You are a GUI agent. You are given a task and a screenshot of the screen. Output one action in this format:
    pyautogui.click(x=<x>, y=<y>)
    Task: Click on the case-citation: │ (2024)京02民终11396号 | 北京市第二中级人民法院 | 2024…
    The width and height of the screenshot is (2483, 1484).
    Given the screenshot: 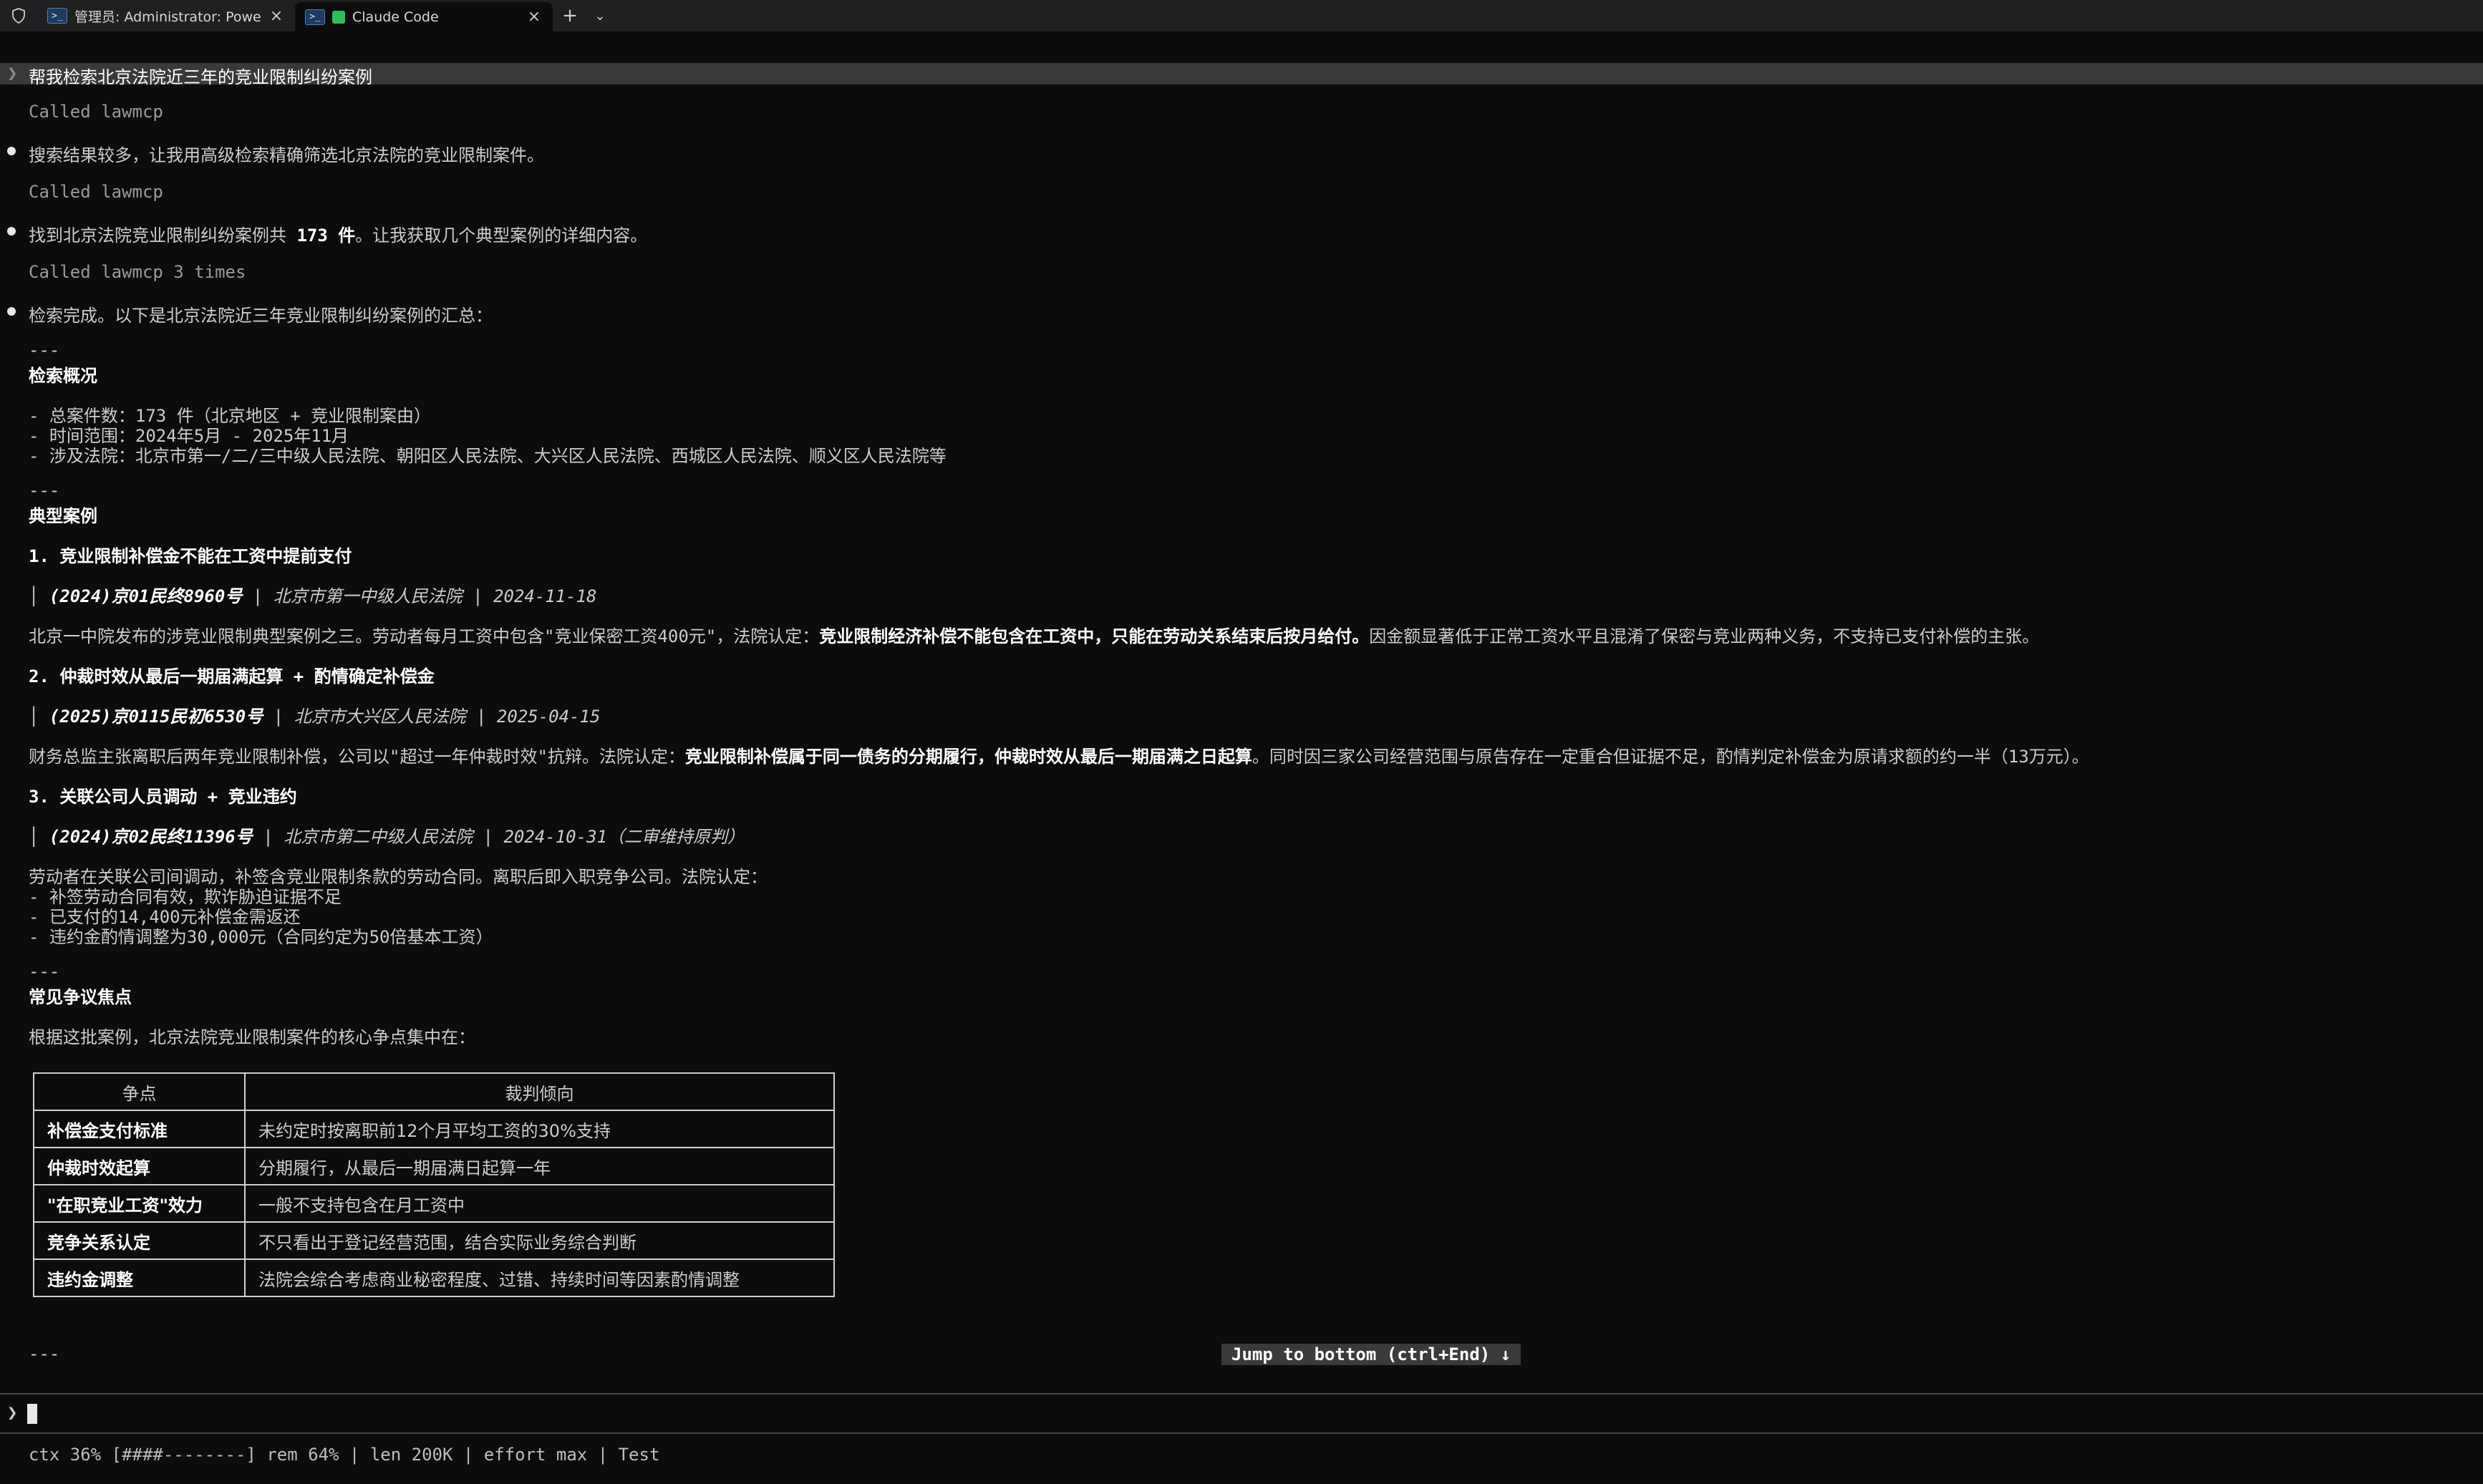 What is the action you would take?
    pyautogui.click(x=387, y=837)
    